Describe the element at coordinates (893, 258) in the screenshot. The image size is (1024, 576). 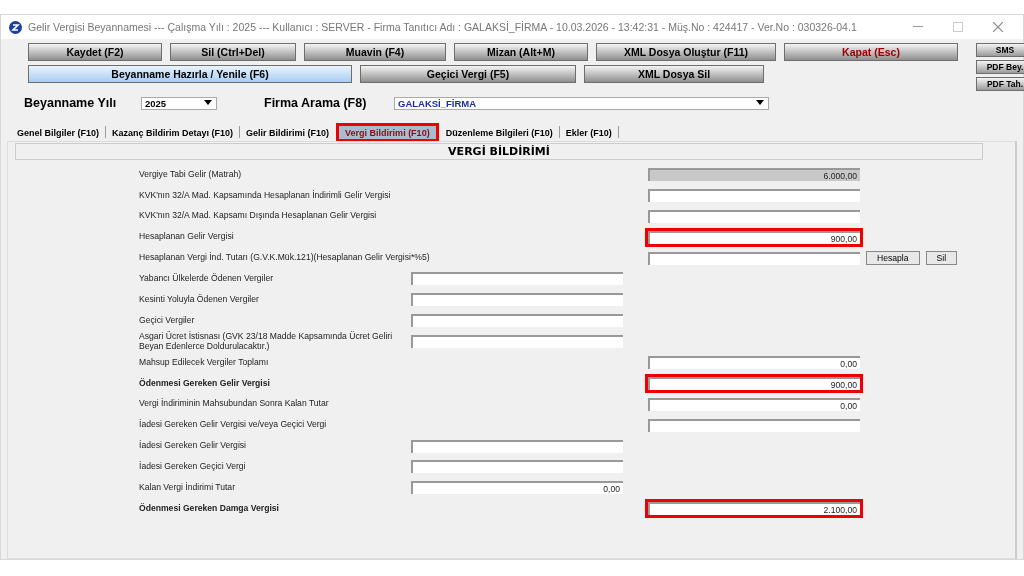
I see `action-button: Hesapla` at that location.